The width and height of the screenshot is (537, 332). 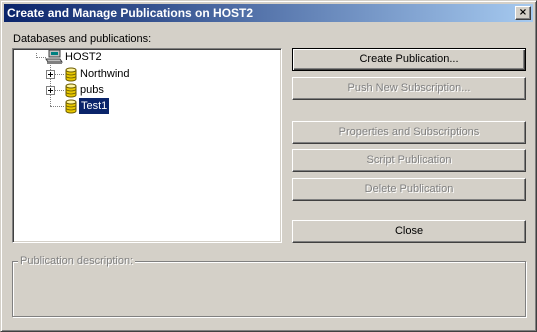 I want to click on window-title: Create and Manage Publications on HOST2, so click(x=130, y=13).